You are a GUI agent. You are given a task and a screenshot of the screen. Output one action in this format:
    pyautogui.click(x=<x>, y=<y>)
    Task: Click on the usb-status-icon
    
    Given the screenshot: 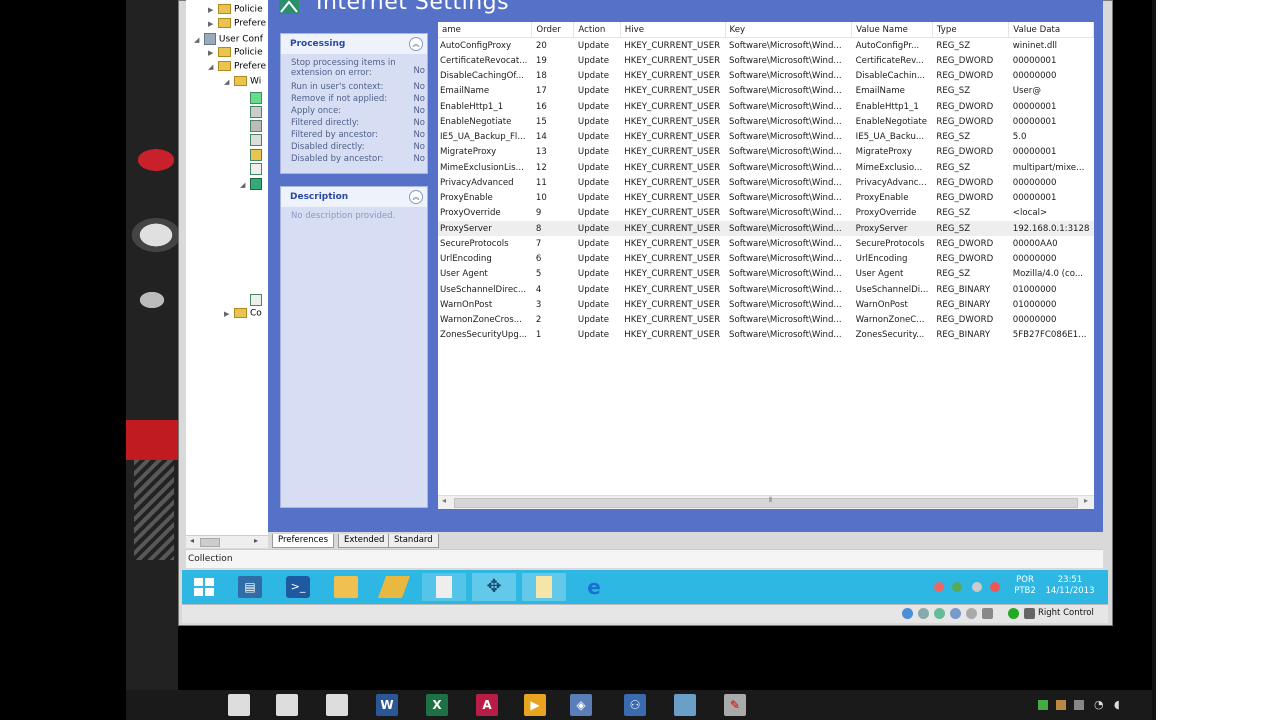 What is the action you would take?
    pyautogui.click(x=939, y=613)
    